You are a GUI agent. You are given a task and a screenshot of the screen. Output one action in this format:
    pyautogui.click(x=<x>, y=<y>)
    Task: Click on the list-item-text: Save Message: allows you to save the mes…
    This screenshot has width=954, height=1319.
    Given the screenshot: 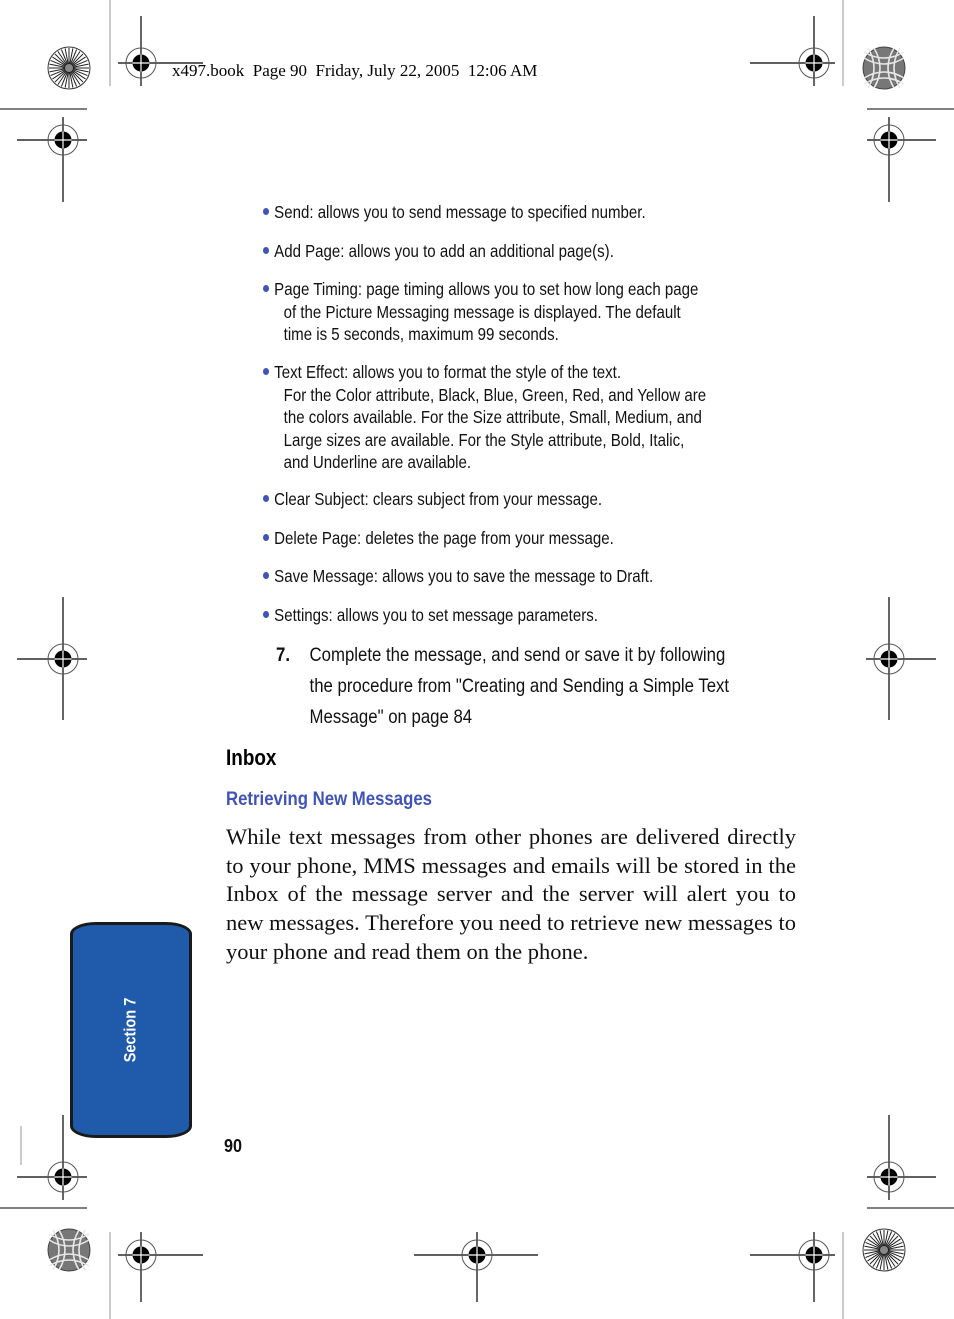 What is the action you would take?
    pyautogui.click(x=464, y=576)
    